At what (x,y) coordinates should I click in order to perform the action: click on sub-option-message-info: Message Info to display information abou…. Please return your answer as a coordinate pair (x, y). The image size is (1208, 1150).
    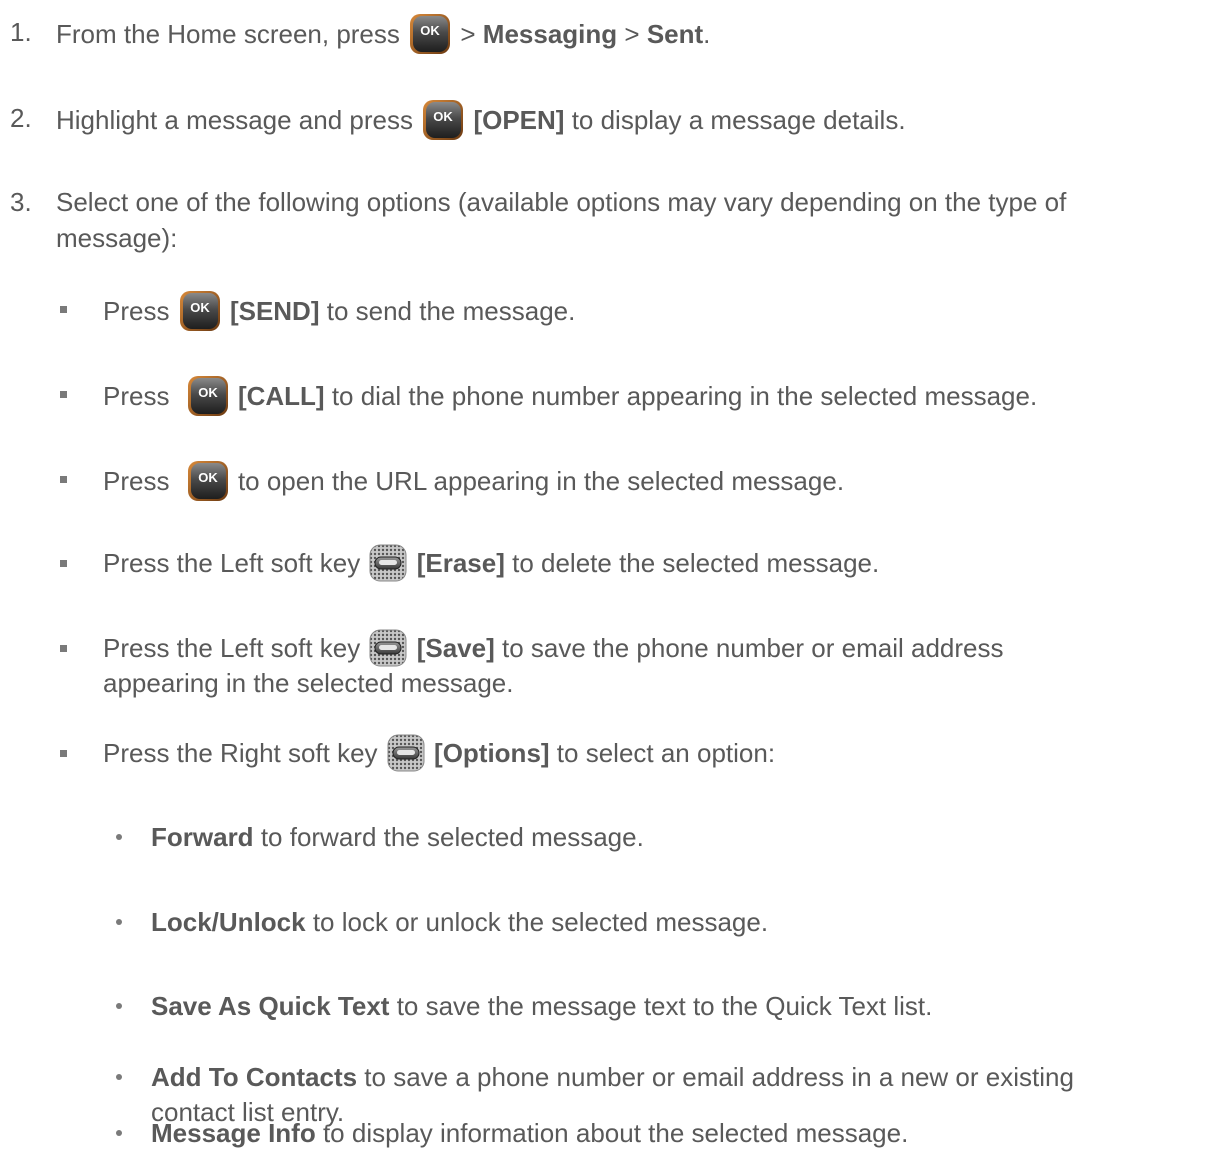
    Looking at the image, I should click on (530, 1133).